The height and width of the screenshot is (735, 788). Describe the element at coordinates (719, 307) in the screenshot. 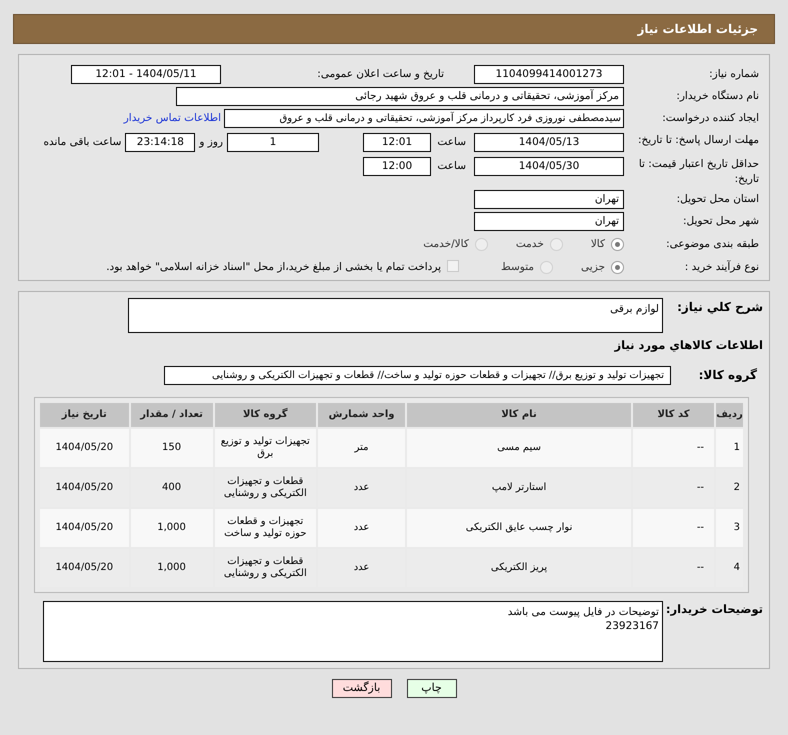

I see `field-label: شرح كلي نياز:` at that location.